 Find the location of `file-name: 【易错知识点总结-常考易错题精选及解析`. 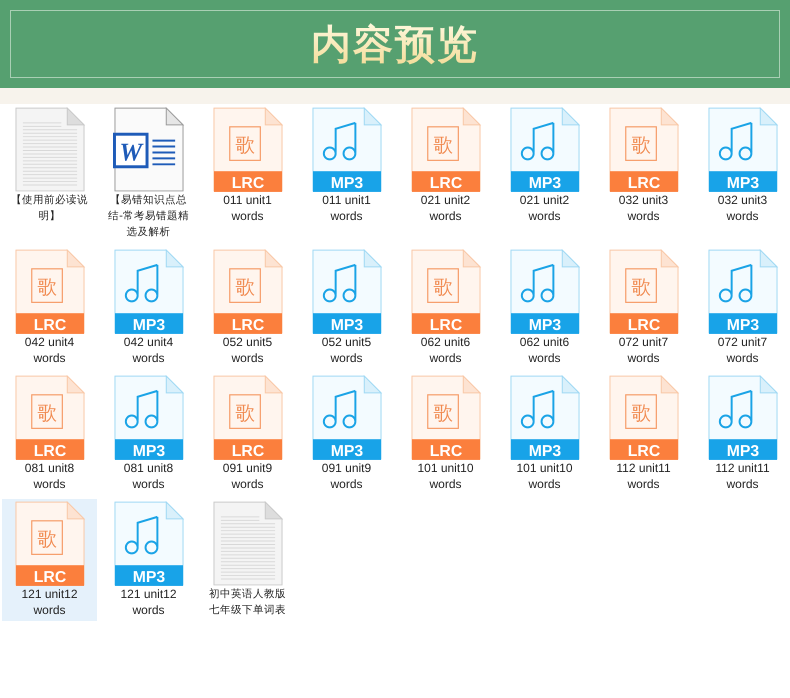

file-name: 【易错知识点总结-常考易错题精选及解析 is located at coordinates (148, 216).